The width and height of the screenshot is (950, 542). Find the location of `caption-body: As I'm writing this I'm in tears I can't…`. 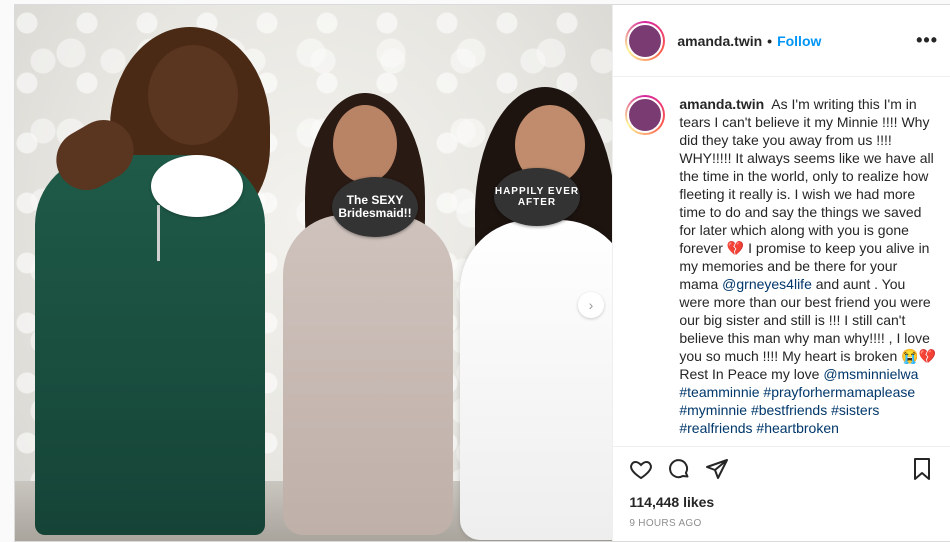

caption-body: As I'm writing this I'm in tears I can't… is located at coordinates (806, 194).